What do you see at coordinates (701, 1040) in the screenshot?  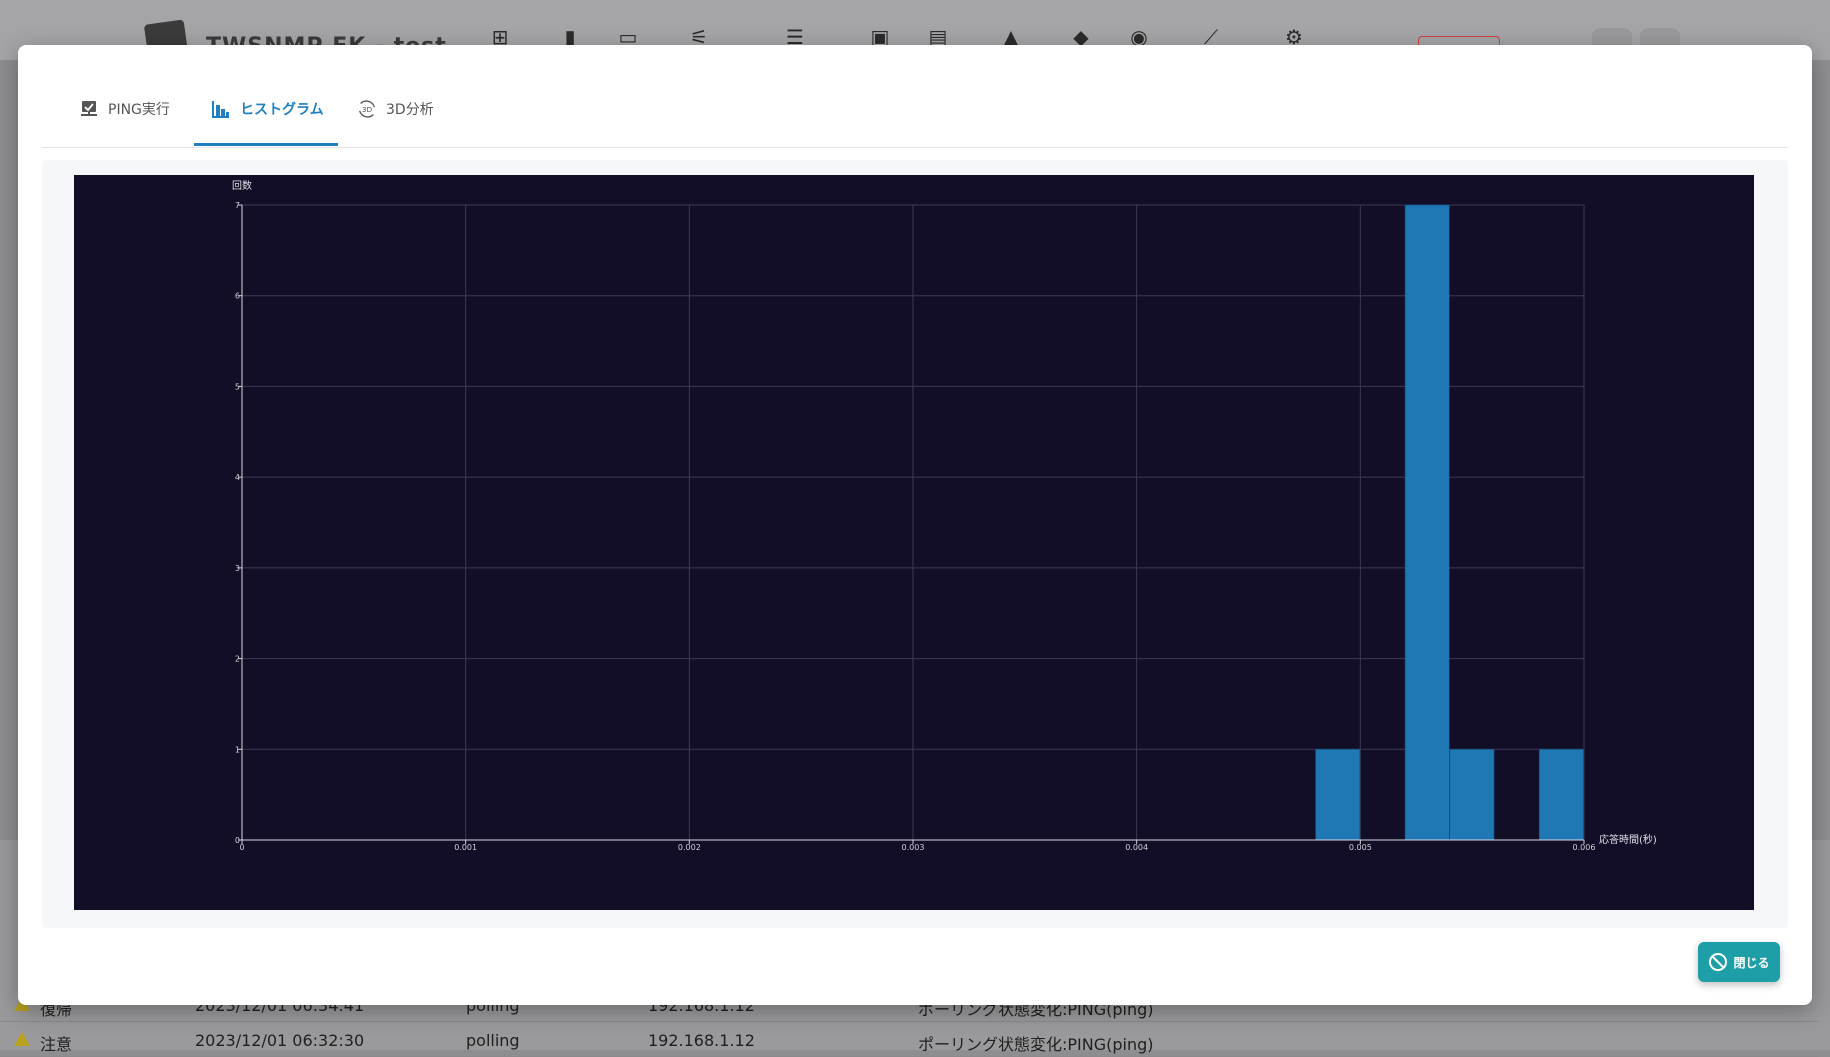 I see `log-ip: 192.168.1.12` at bounding box center [701, 1040].